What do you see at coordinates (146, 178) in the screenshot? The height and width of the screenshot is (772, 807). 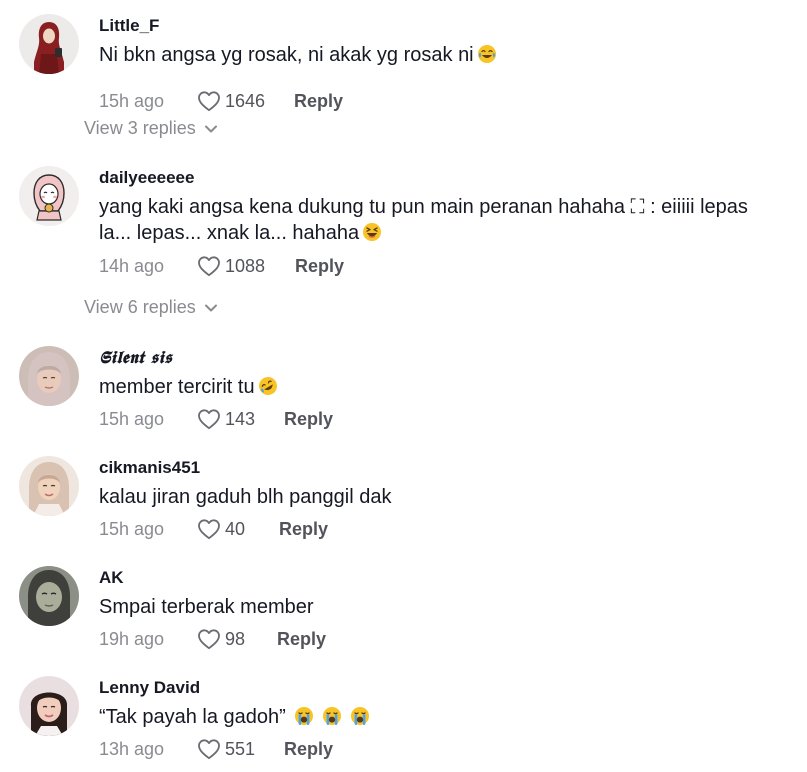 I see `comment-username: dailyeeeeee` at bounding box center [146, 178].